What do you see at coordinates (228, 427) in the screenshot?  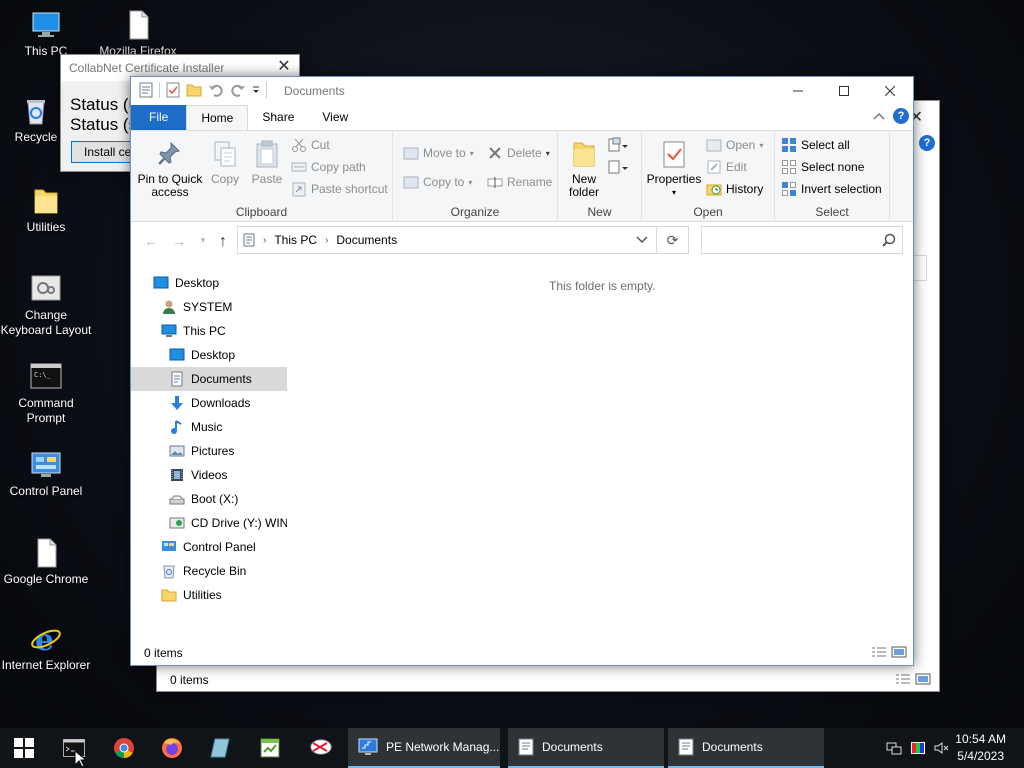 I see `nav-item-music: Music` at bounding box center [228, 427].